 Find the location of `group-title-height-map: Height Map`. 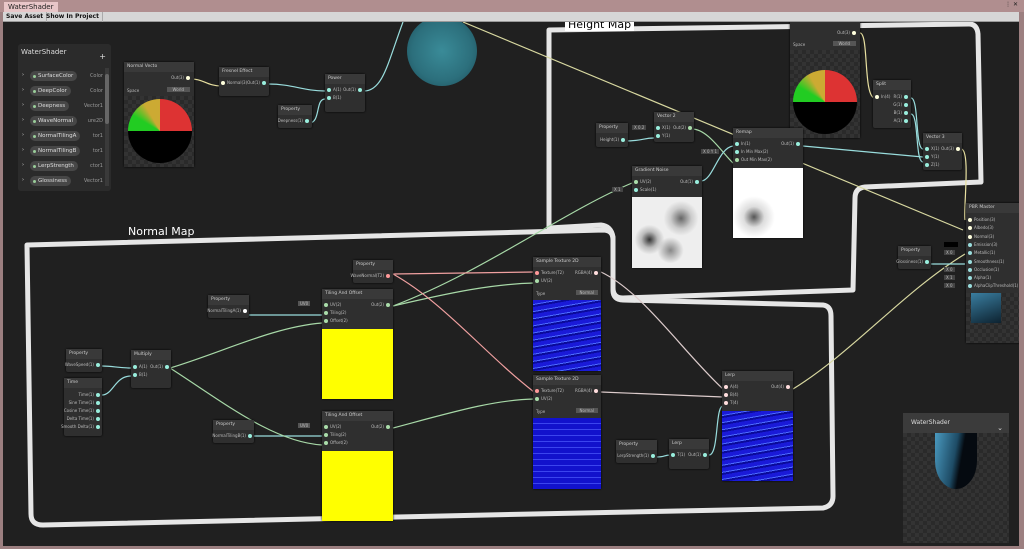

group-title-height-map: Height Map is located at coordinates (600, 26).